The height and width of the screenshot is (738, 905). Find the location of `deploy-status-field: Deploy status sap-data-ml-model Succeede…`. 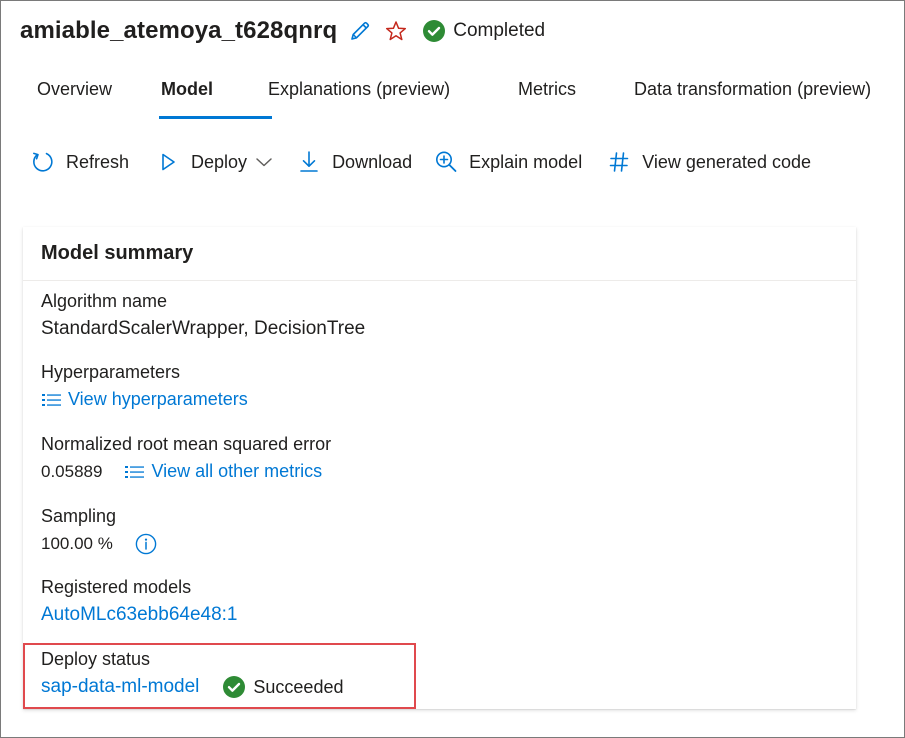

deploy-status-field: Deploy status sap-data-ml-model Succeede… is located at coordinates (192, 673).